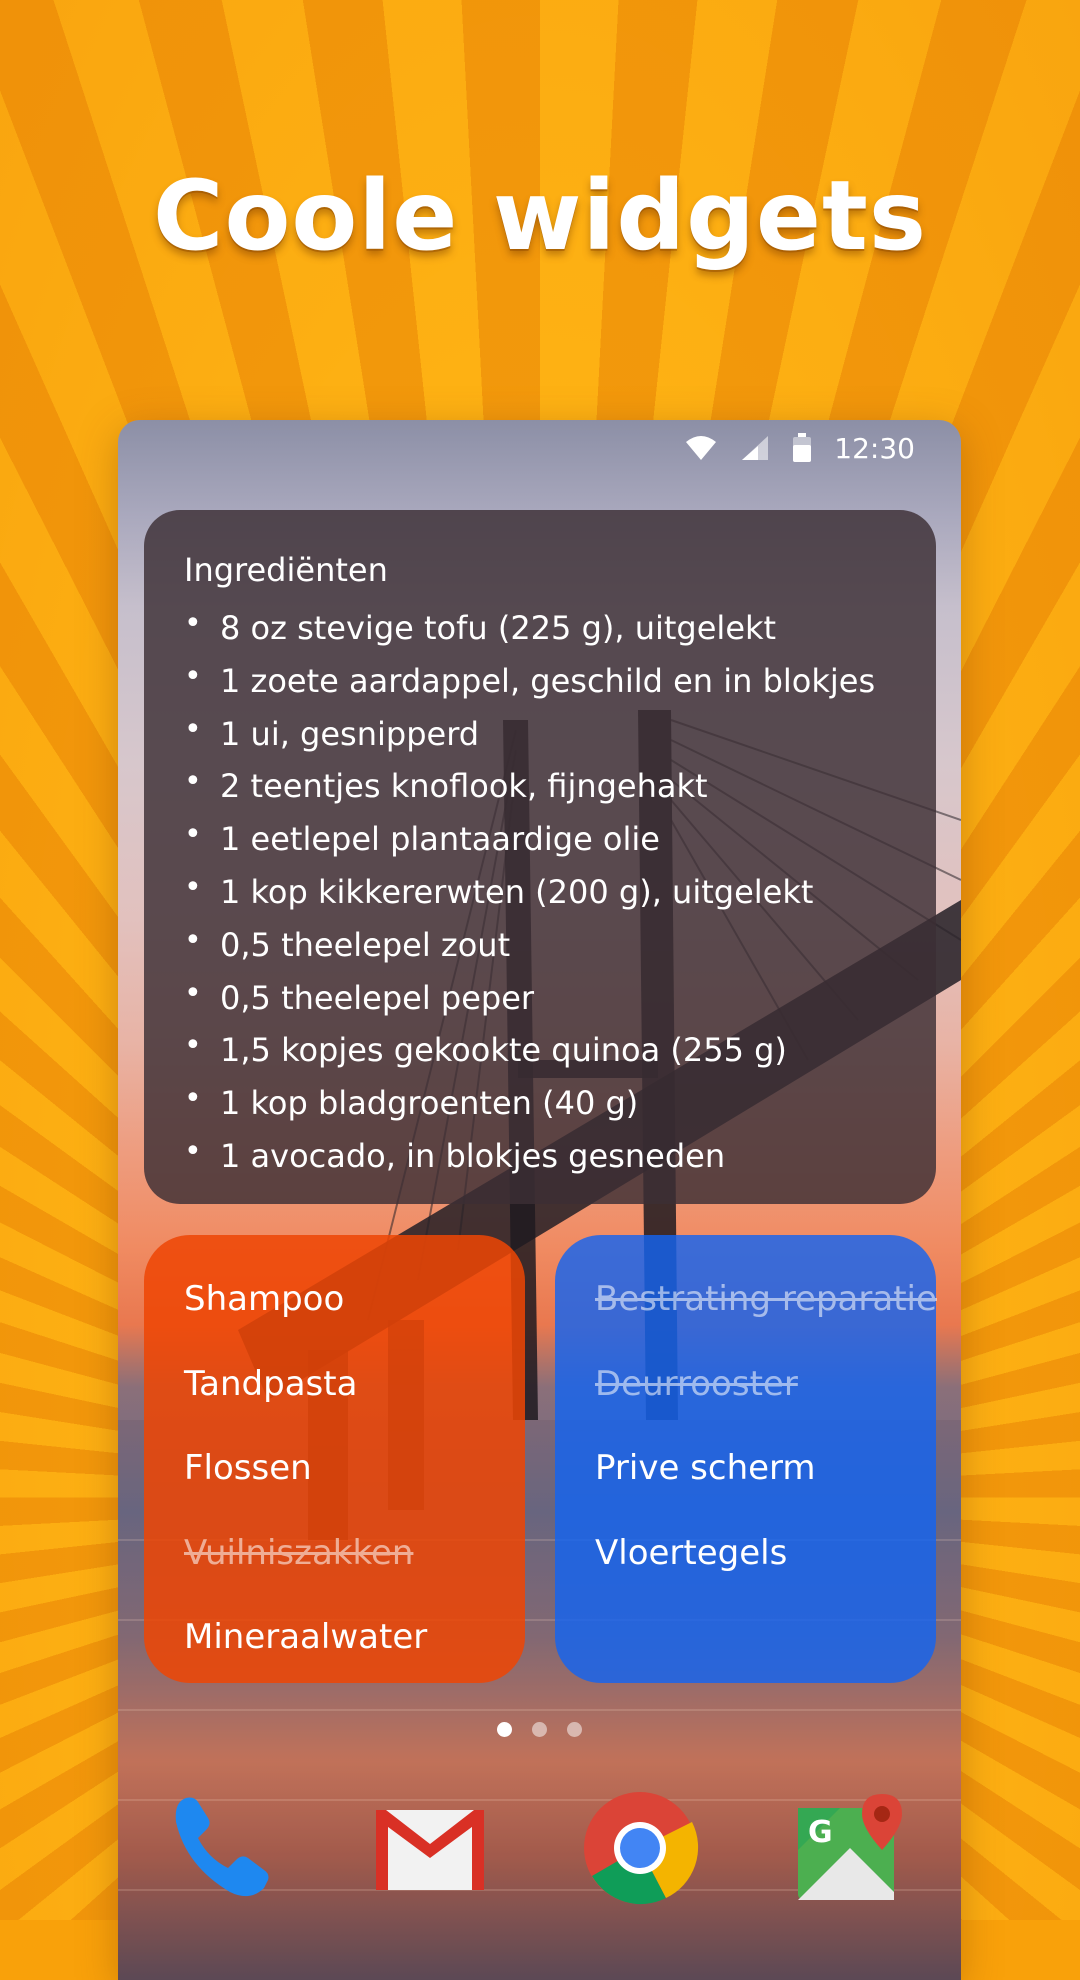 The height and width of the screenshot is (1980, 1080). I want to click on list-item: 1 kop bladgroenten (40 g), so click(540, 1101).